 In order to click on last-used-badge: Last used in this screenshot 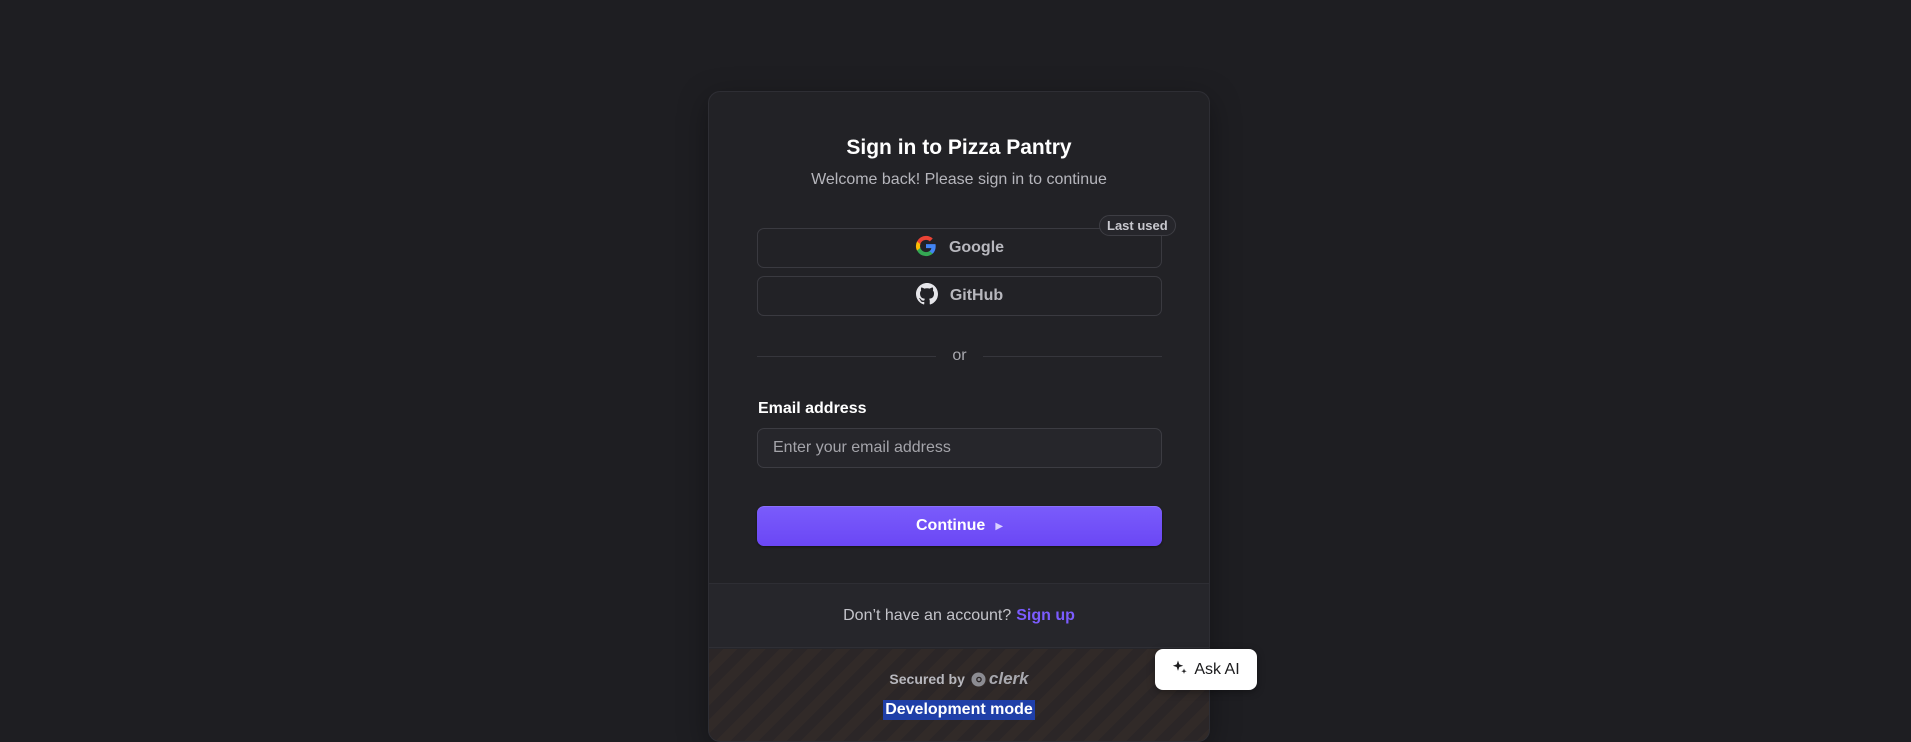, I will do `click(1137, 225)`.